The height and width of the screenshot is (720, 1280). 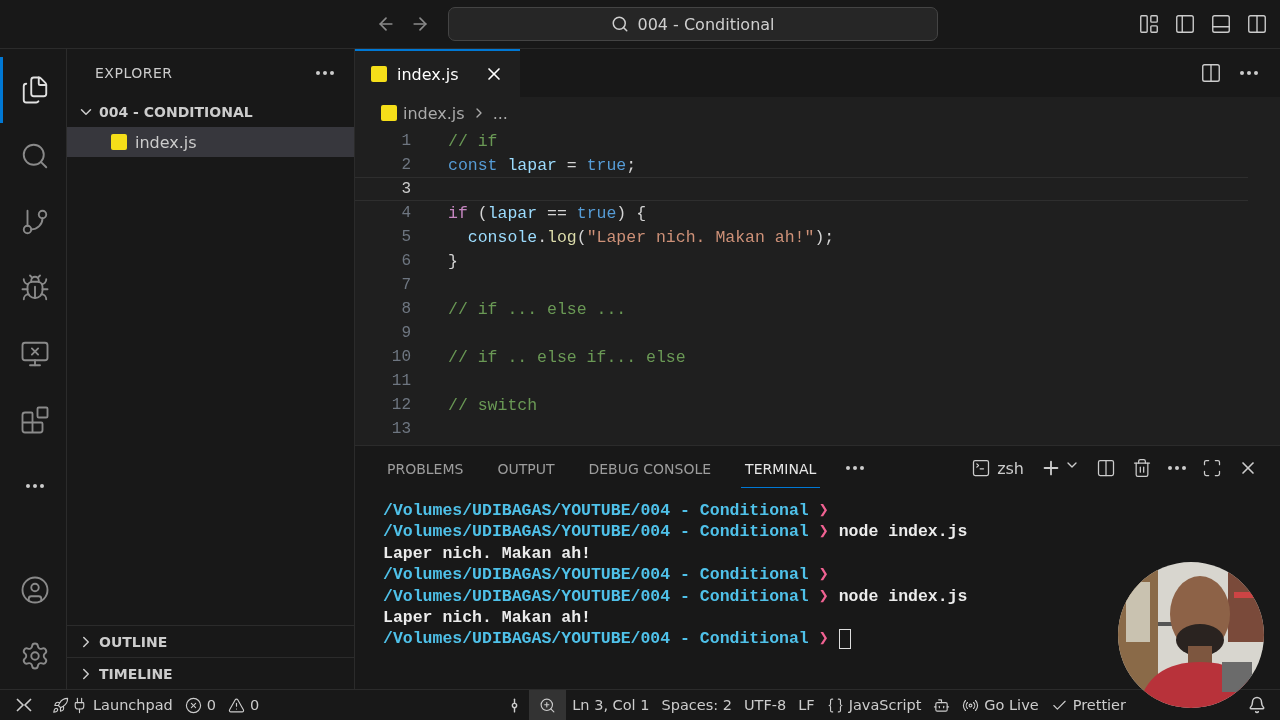 What do you see at coordinates (400, 405) in the screenshot?
I see `line-number: 12` at bounding box center [400, 405].